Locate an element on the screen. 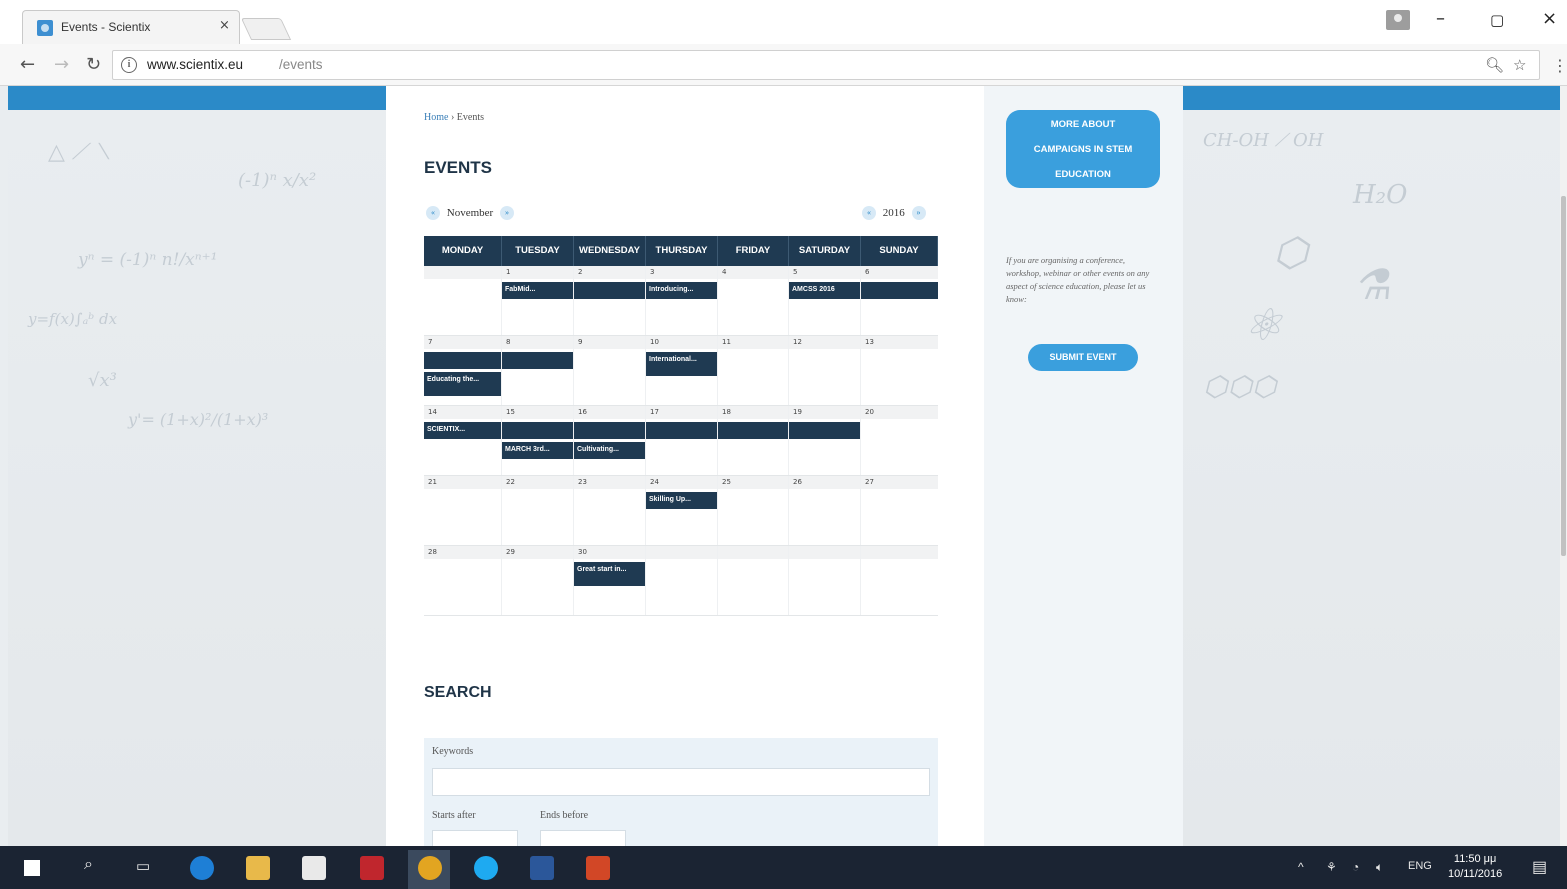 The height and width of the screenshot is (889, 1567). calendar-day: 11 is located at coordinates (753, 370).